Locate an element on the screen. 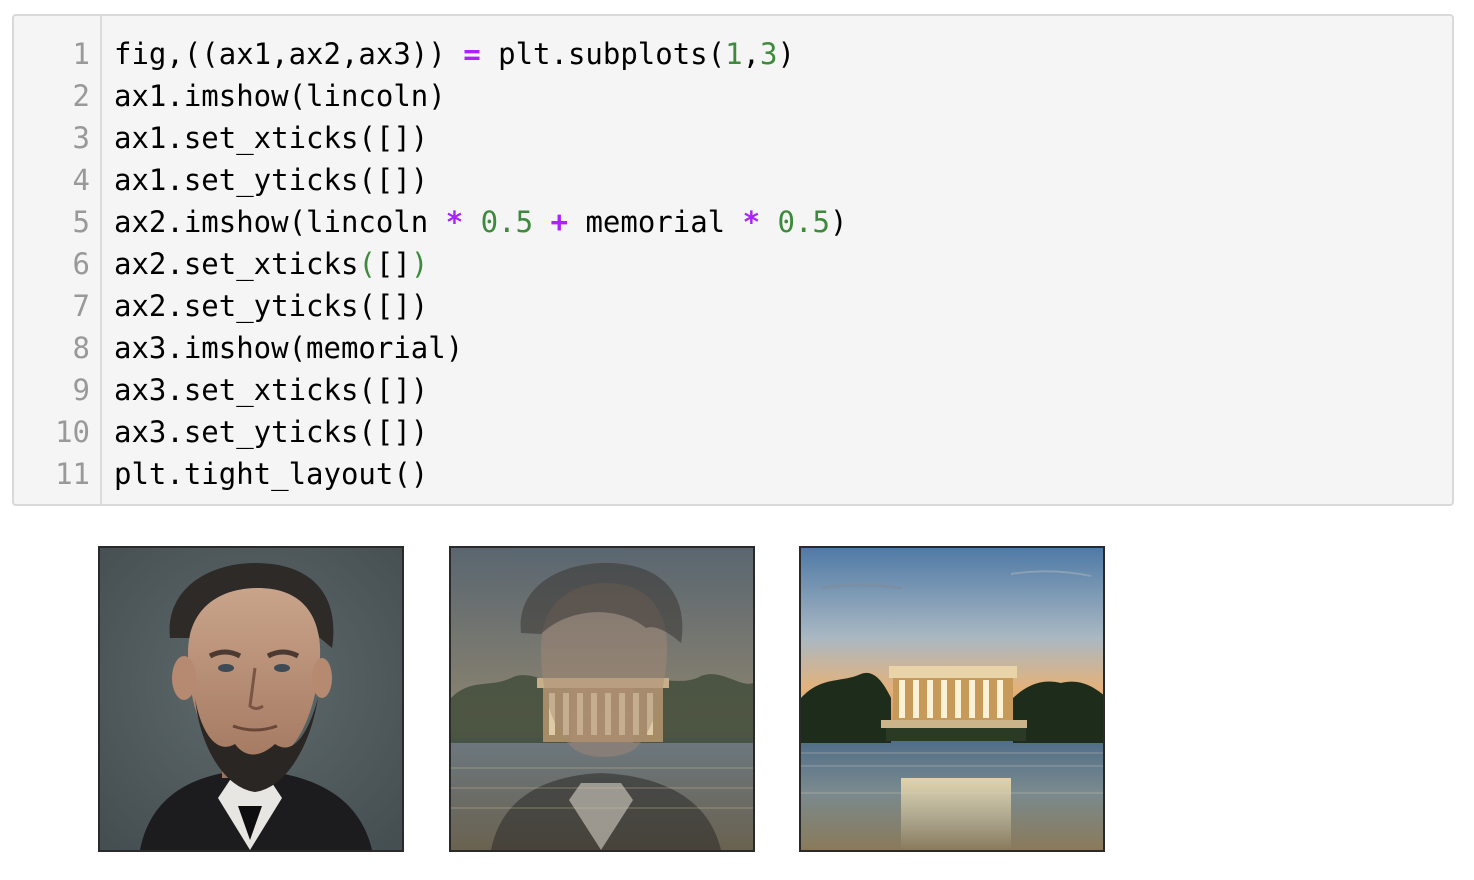 The image size is (1474, 880). code-token: ax2.set_yticks([]) is located at coordinates (271, 306).